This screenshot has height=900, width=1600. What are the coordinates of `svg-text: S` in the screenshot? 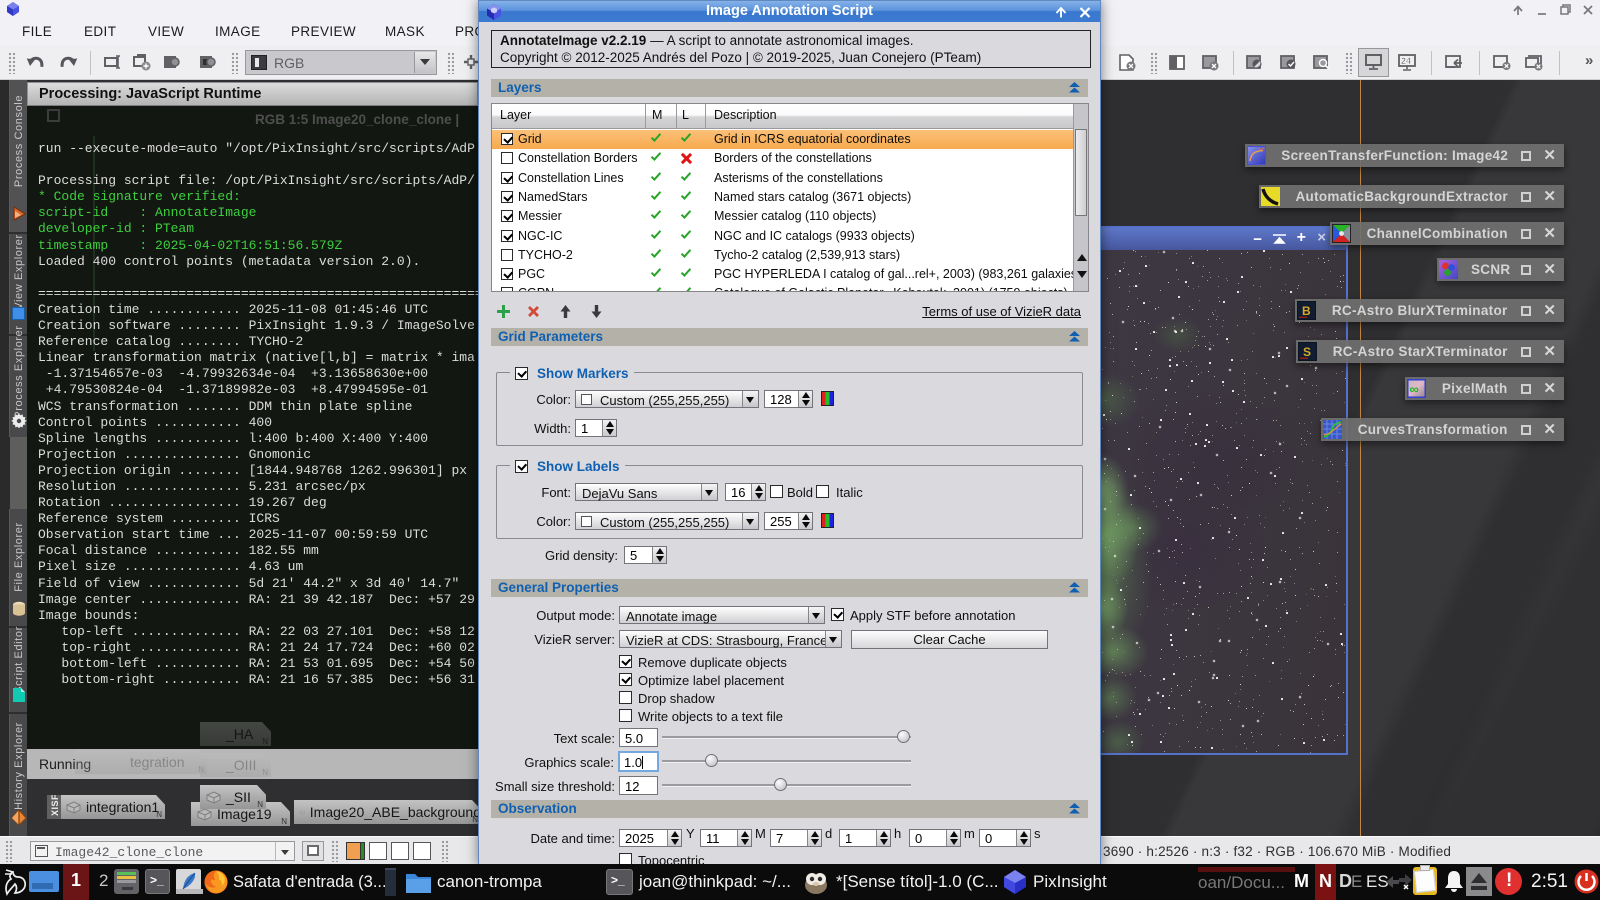 It's located at (1307, 352).